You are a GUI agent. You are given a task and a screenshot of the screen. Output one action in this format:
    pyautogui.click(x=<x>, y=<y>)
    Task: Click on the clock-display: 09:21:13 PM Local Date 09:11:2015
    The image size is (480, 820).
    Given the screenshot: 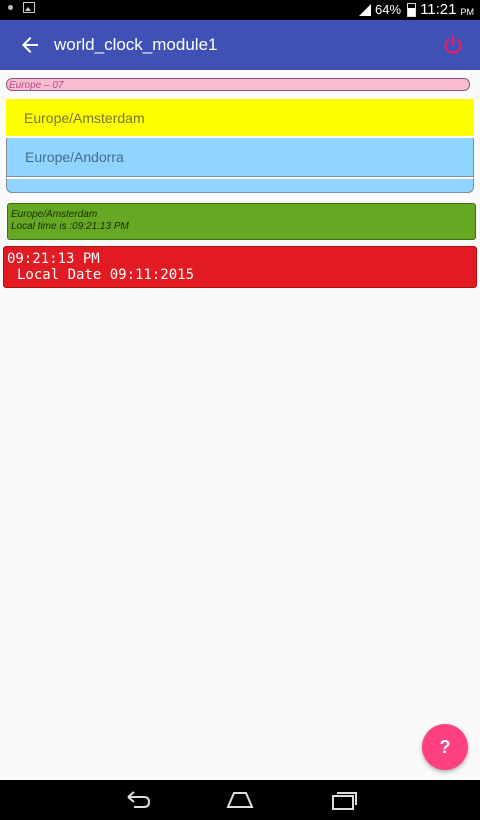 What is the action you would take?
    pyautogui.click(x=240, y=267)
    